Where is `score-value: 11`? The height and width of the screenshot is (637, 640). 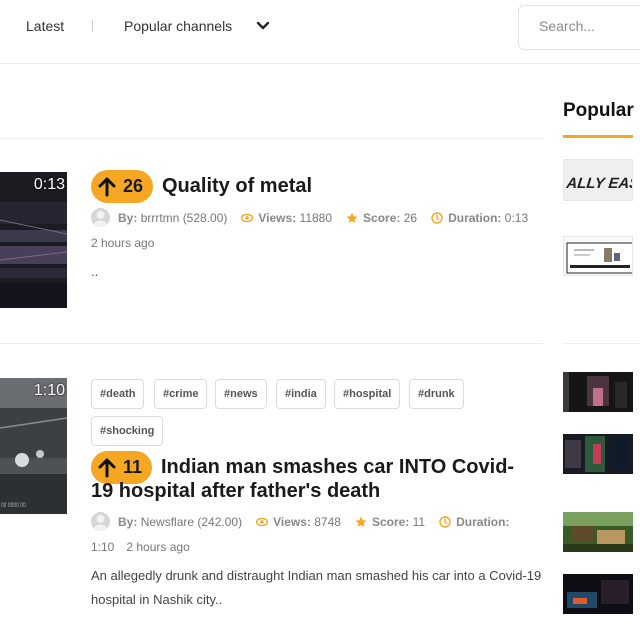
score-value: 11 is located at coordinates (419, 522).